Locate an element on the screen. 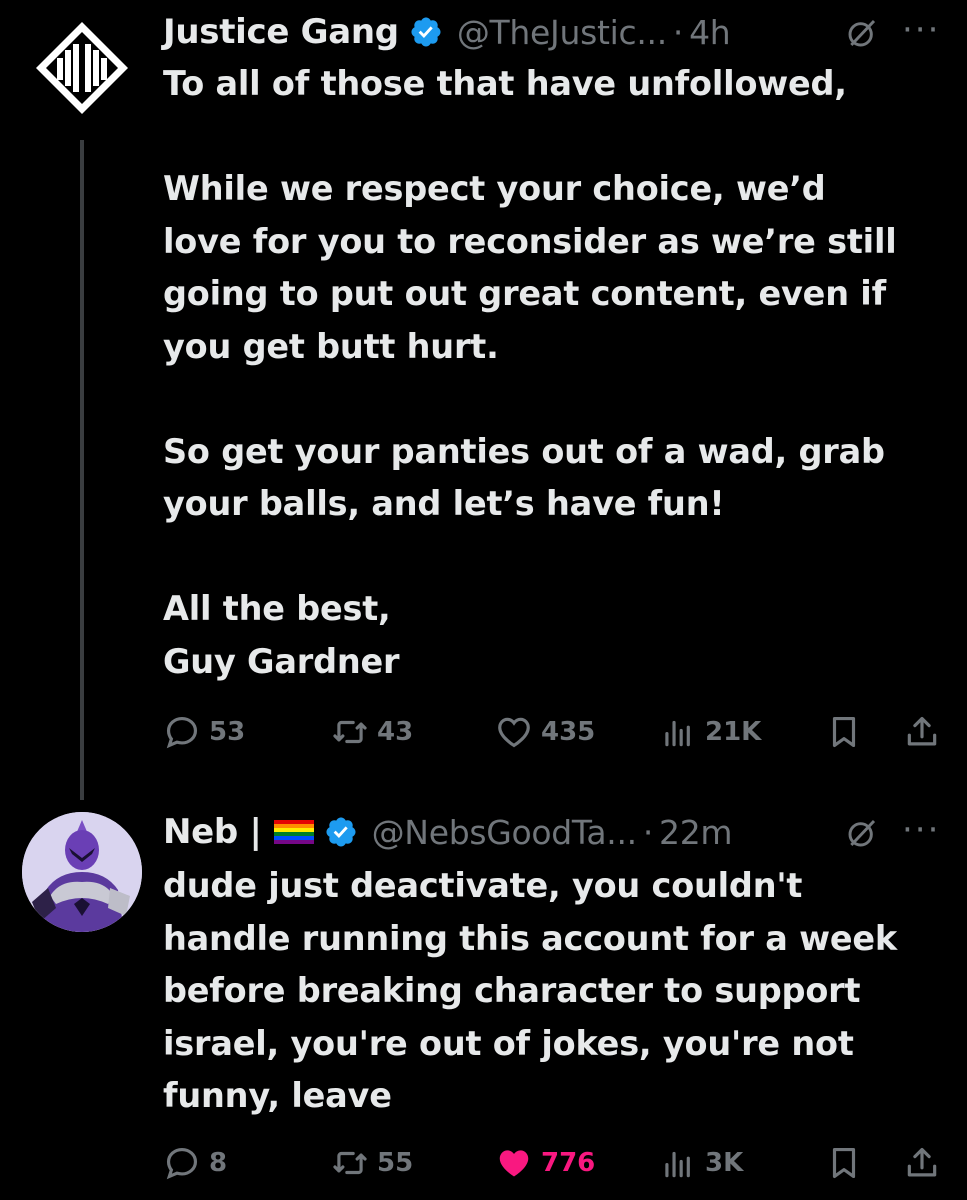 Image resolution: width=967 pixels, height=1200 pixels. views-count: 3K is located at coordinates (724, 1163).